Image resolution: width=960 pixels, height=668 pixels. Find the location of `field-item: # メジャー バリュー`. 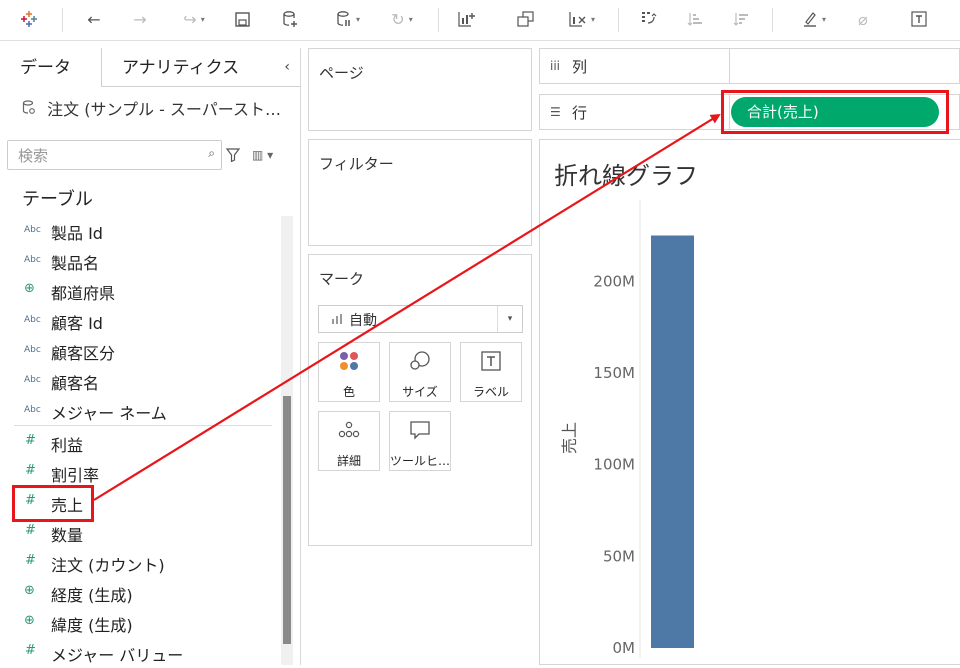

field-item: # メジャー バリュー is located at coordinates (136, 653).